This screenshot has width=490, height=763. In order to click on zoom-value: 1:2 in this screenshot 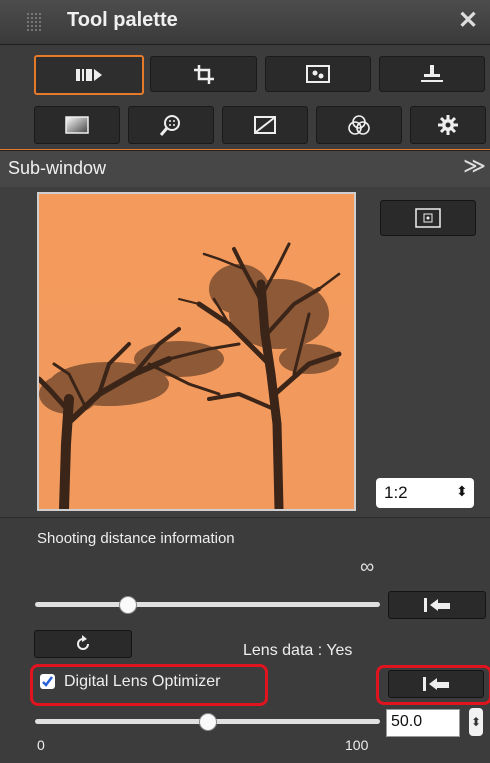, I will do `click(396, 492)`.